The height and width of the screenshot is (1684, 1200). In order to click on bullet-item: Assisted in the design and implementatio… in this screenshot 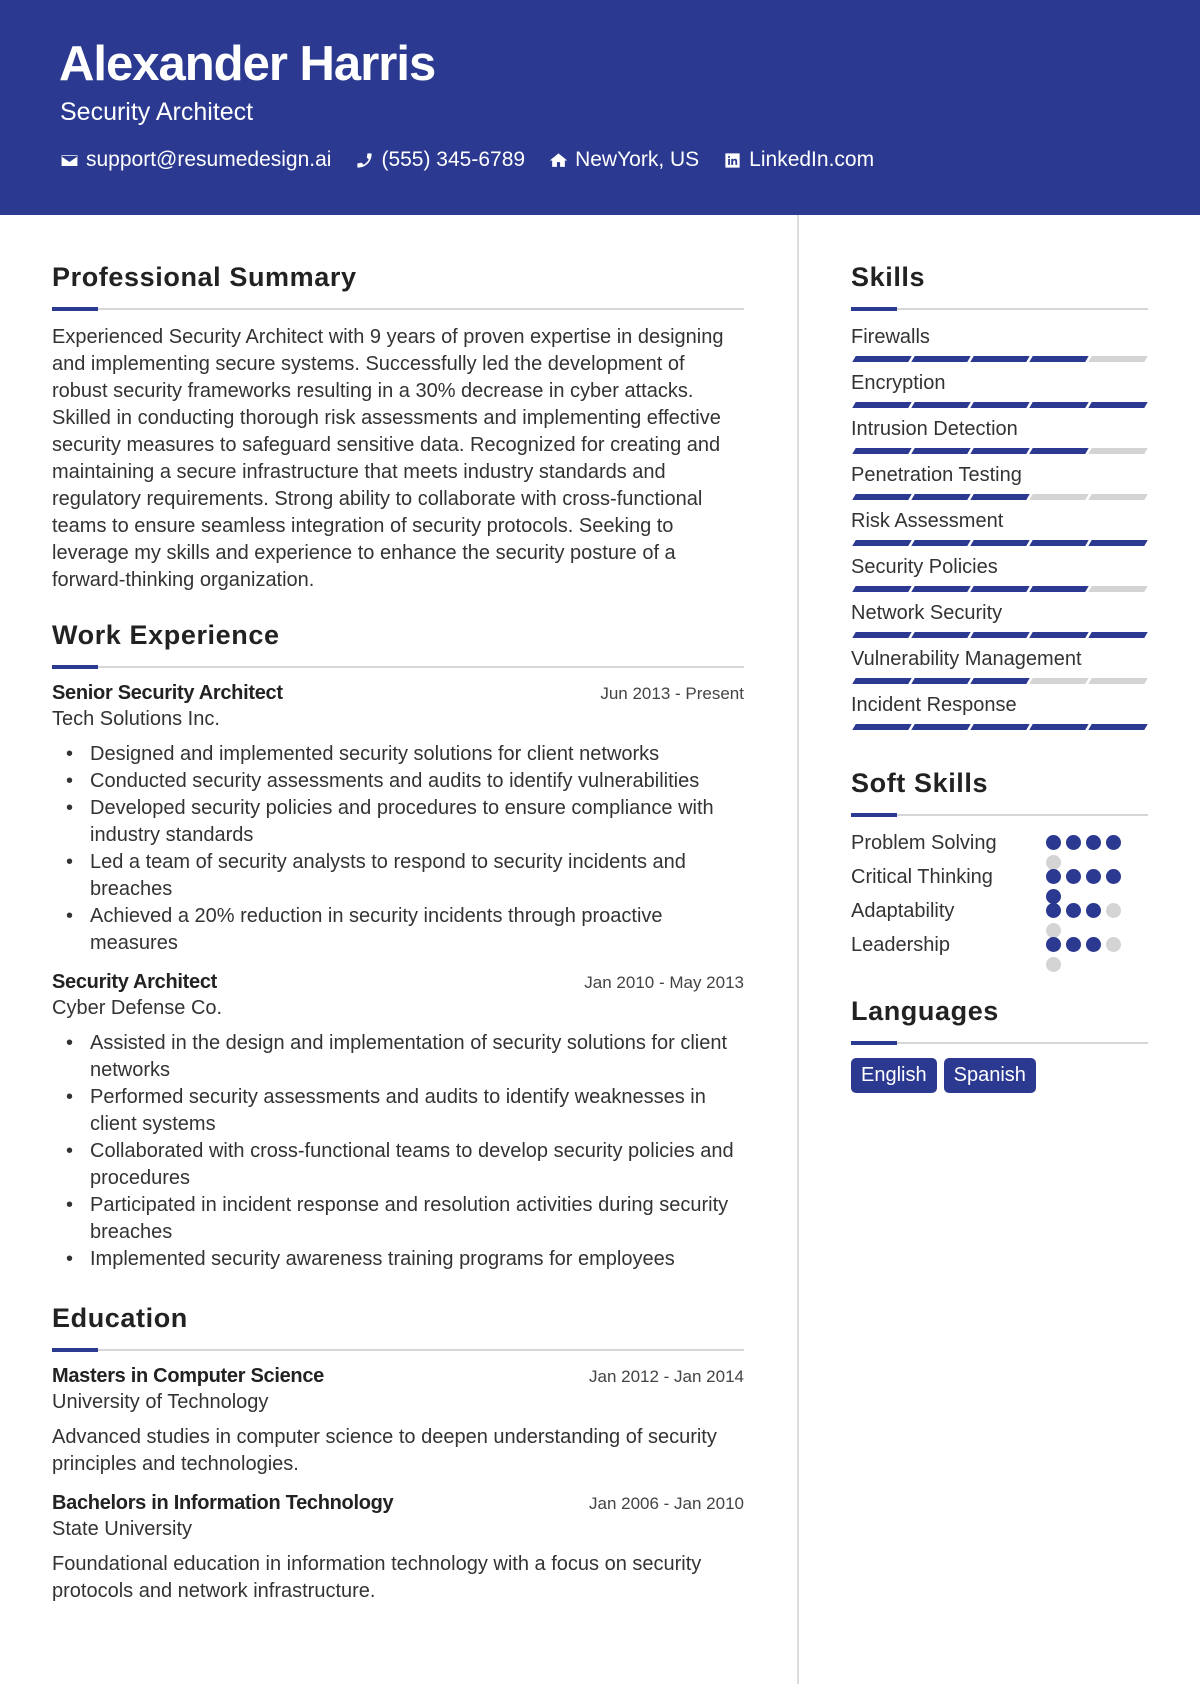, I will do `click(405, 1057)`.